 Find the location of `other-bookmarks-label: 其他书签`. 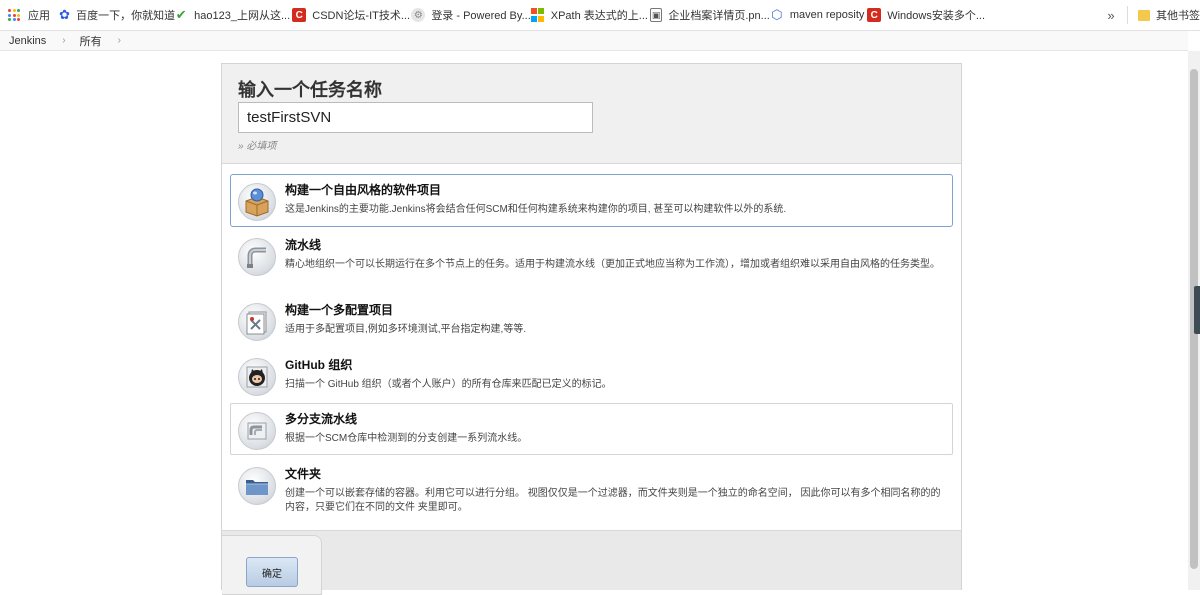

other-bookmarks-label: 其他书签 is located at coordinates (1178, 16).